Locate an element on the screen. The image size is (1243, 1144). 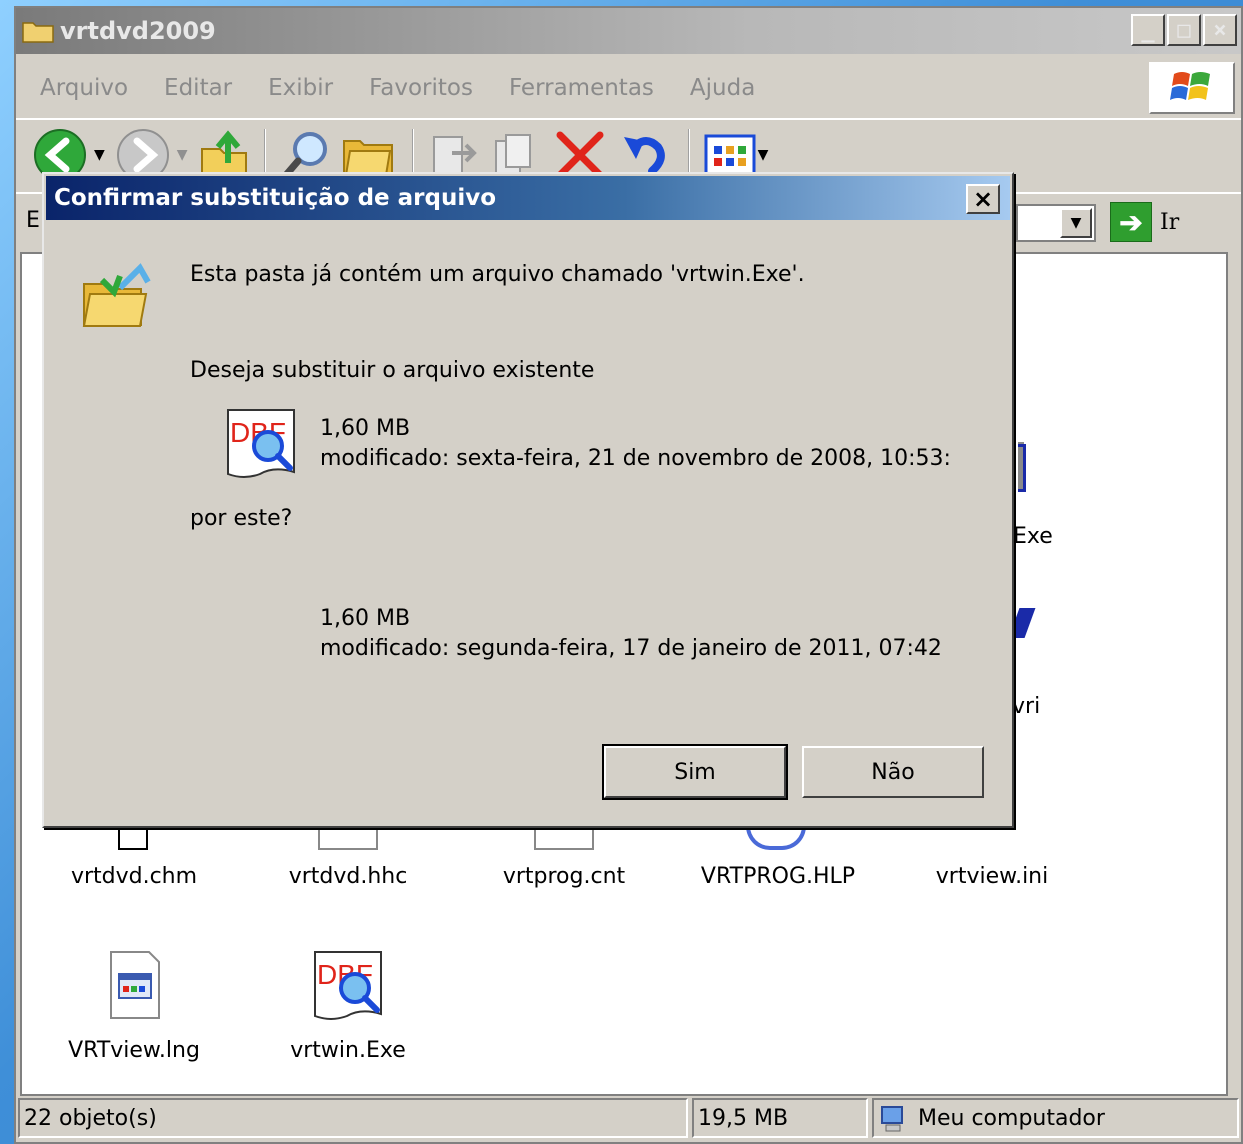
window-title: vrtdvd2009 is located at coordinates (138, 31).